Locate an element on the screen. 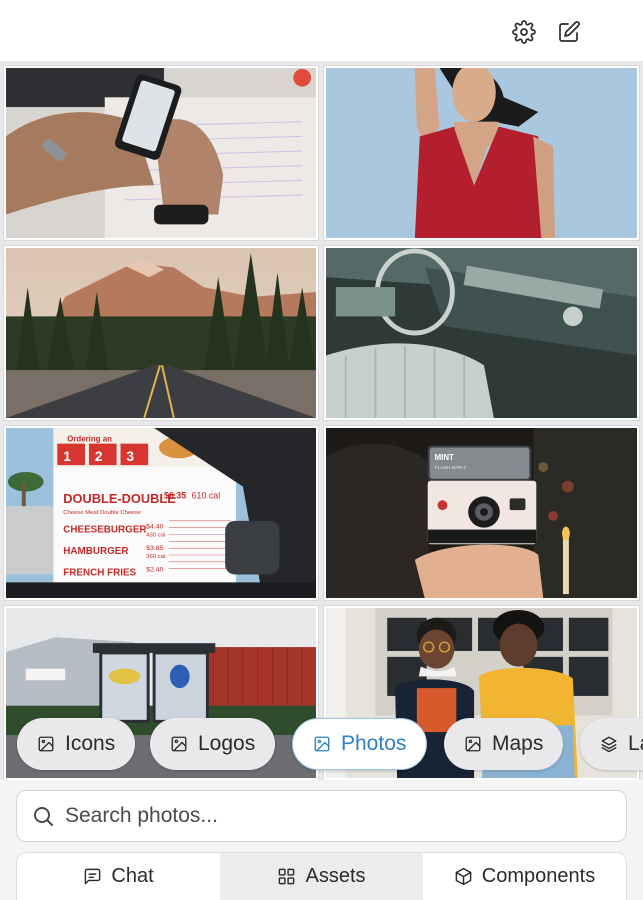  grid-icon is located at coordinates (287, 876).